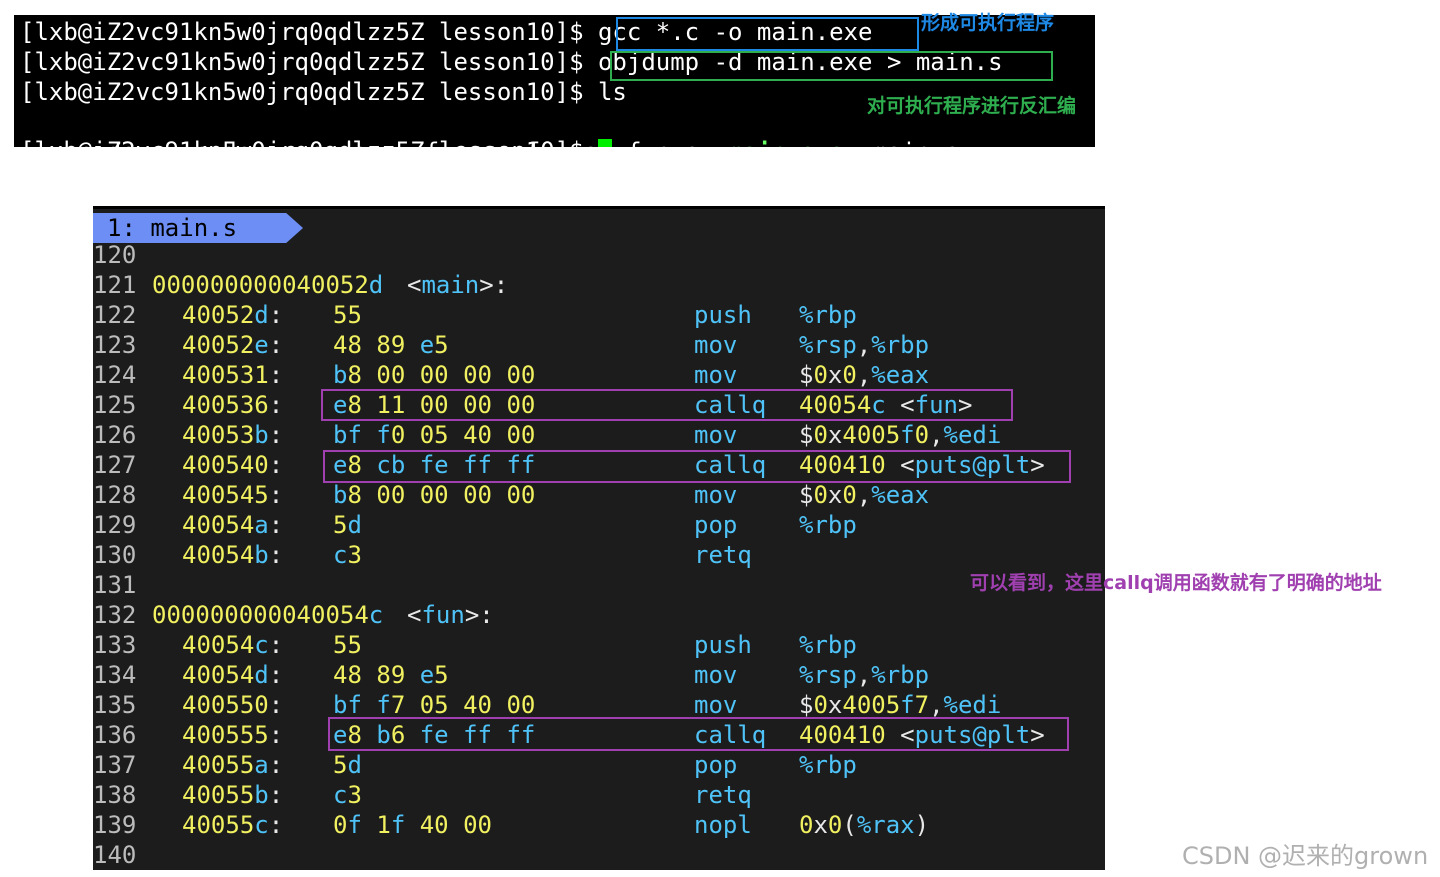 This screenshot has height=877, width=1440. I want to click on line-number: 129, so click(115, 525).